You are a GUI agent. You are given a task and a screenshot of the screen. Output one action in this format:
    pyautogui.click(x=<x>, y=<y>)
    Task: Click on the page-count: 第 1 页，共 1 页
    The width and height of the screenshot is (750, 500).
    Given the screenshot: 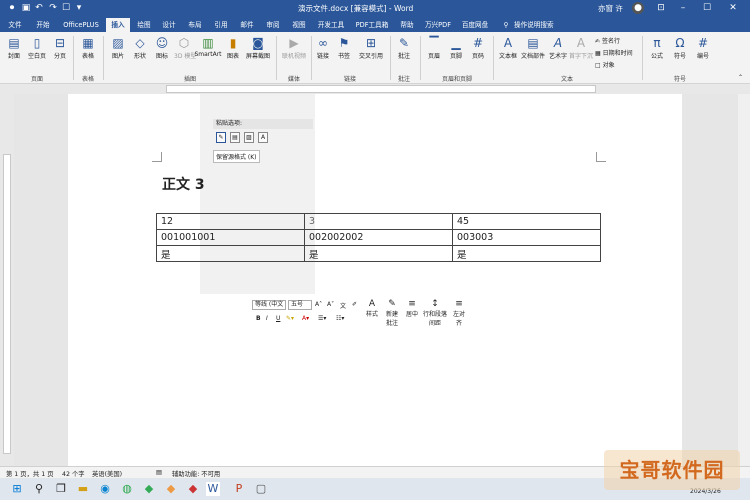 What is the action you would take?
    pyautogui.click(x=30, y=473)
    